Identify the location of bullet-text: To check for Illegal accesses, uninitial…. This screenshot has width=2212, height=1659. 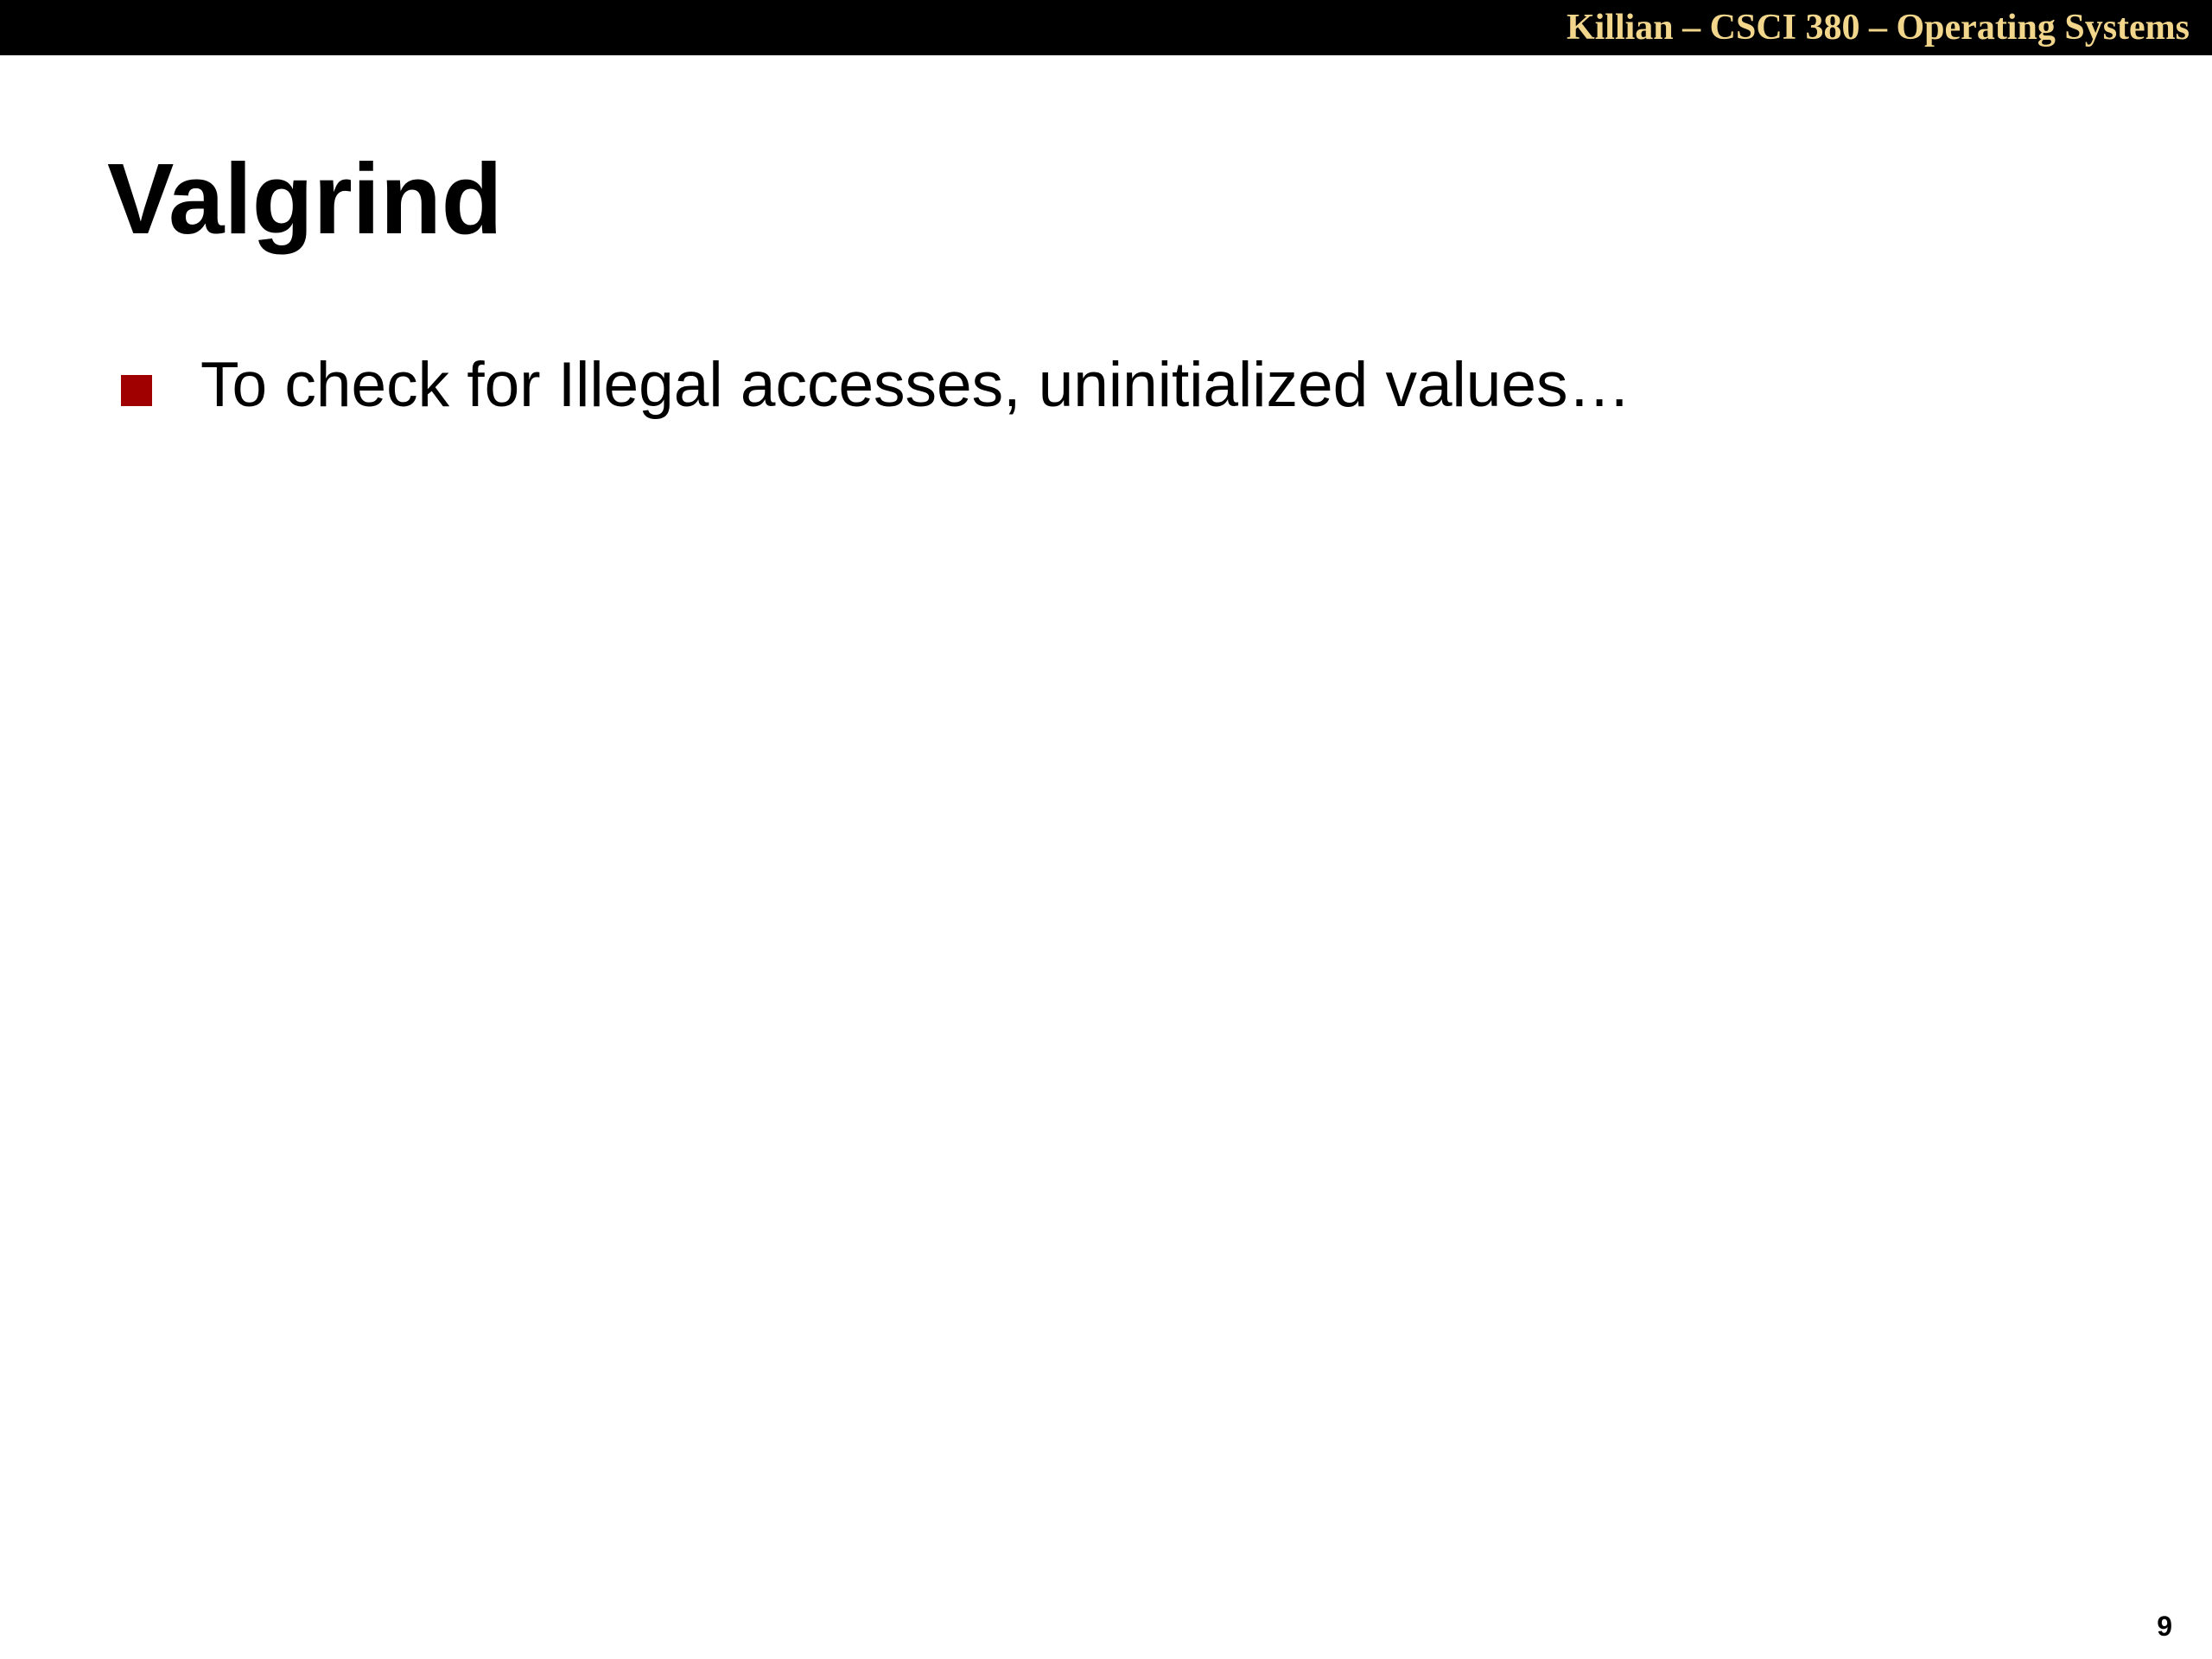
(915, 385).